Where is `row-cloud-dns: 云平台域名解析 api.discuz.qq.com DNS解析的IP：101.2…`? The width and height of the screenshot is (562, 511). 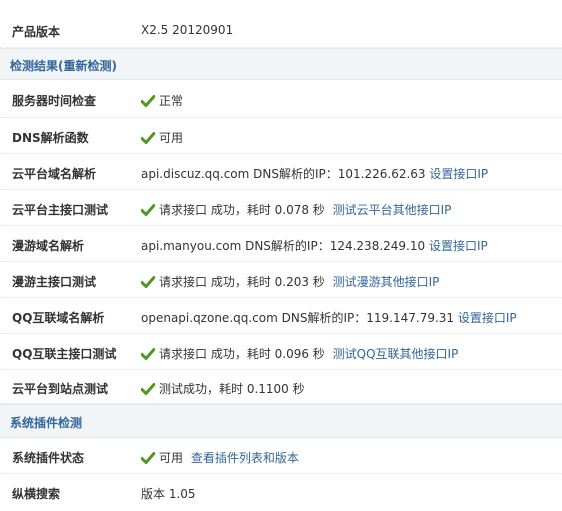
row-cloud-dns: 云平台域名解析 api.discuz.qq.com DNS解析的IP：101.2… is located at coordinates (281, 172).